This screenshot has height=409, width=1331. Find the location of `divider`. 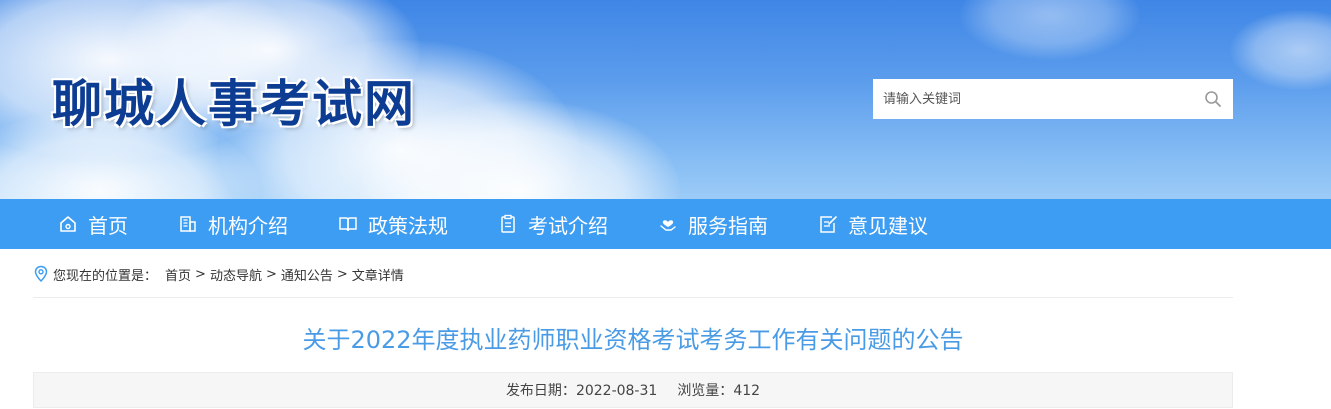

divider is located at coordinates (633, 297).